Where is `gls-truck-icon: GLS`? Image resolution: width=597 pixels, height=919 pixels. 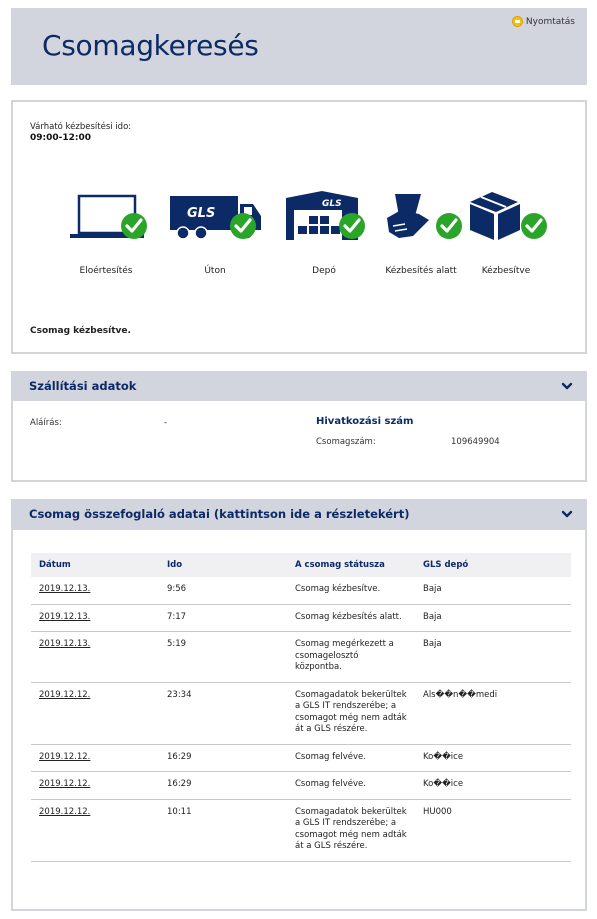 gls-truck-icon: GLS is located at coordinates (215, 218).